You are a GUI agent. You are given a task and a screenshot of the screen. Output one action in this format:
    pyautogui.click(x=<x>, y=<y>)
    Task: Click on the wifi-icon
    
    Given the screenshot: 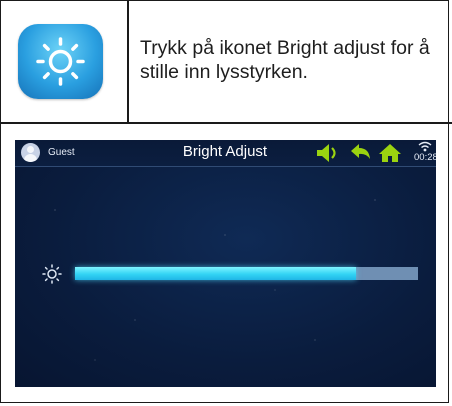 What is the action you would take?
    pyautogui.click(x=425, y=146)
    